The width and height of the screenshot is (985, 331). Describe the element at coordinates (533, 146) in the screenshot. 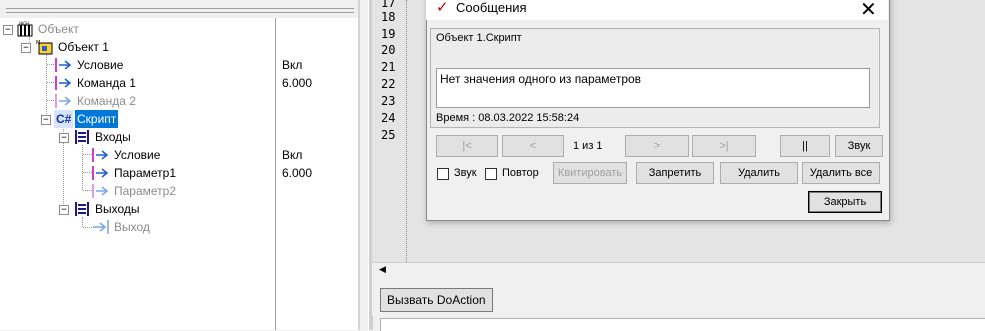

I see `prev-button: <` at that location.